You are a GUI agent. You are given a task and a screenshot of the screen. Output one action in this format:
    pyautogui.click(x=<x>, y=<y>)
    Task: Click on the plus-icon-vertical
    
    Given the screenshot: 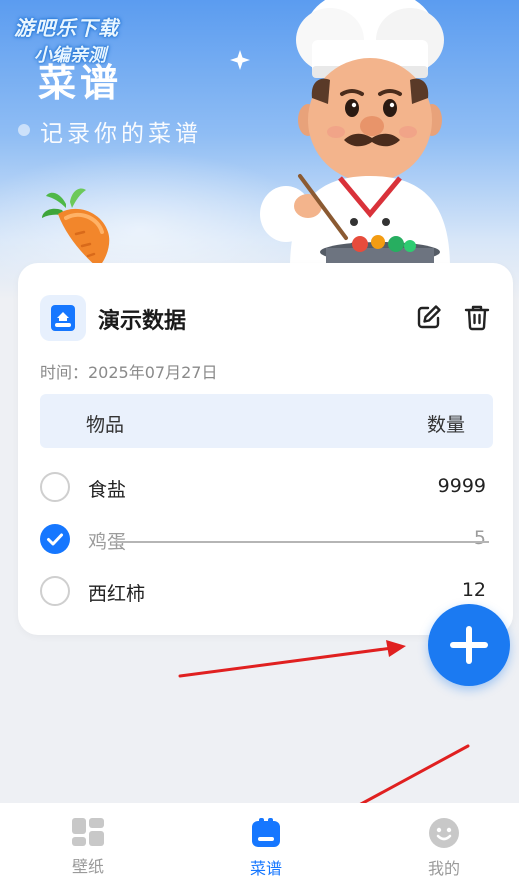 What is the action you would take?
    pyautogui.click(x=469, y=645)
    